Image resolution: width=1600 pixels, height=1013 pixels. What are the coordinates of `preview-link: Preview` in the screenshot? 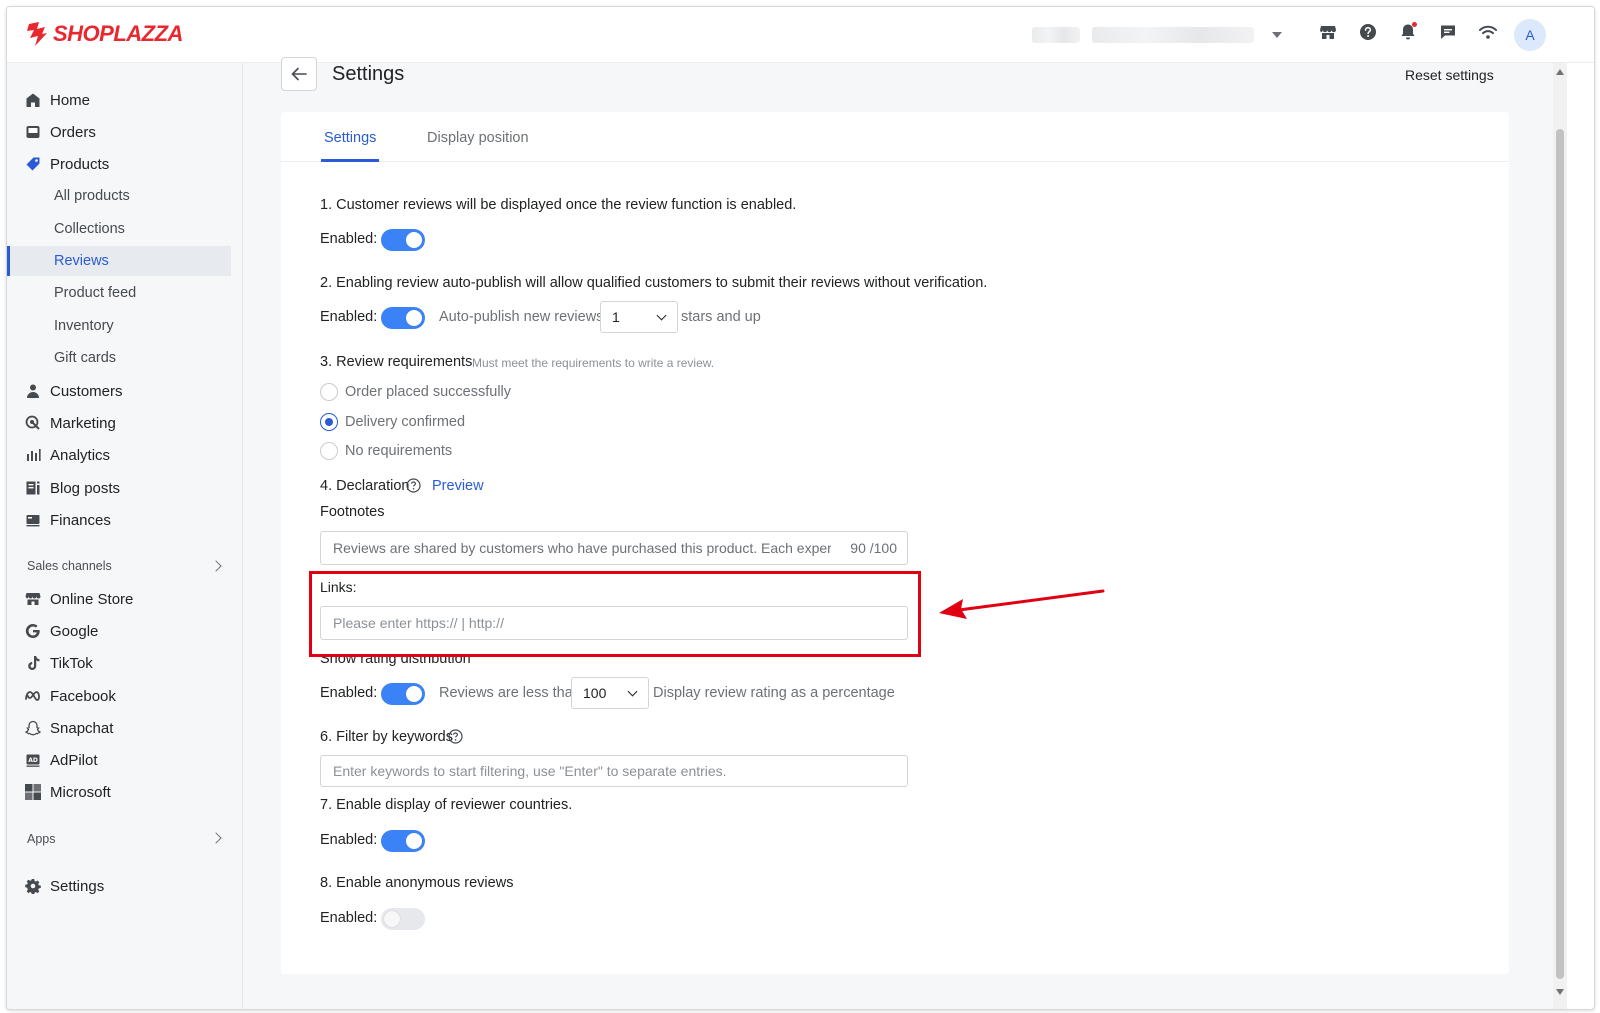 It's located at (458, 486).